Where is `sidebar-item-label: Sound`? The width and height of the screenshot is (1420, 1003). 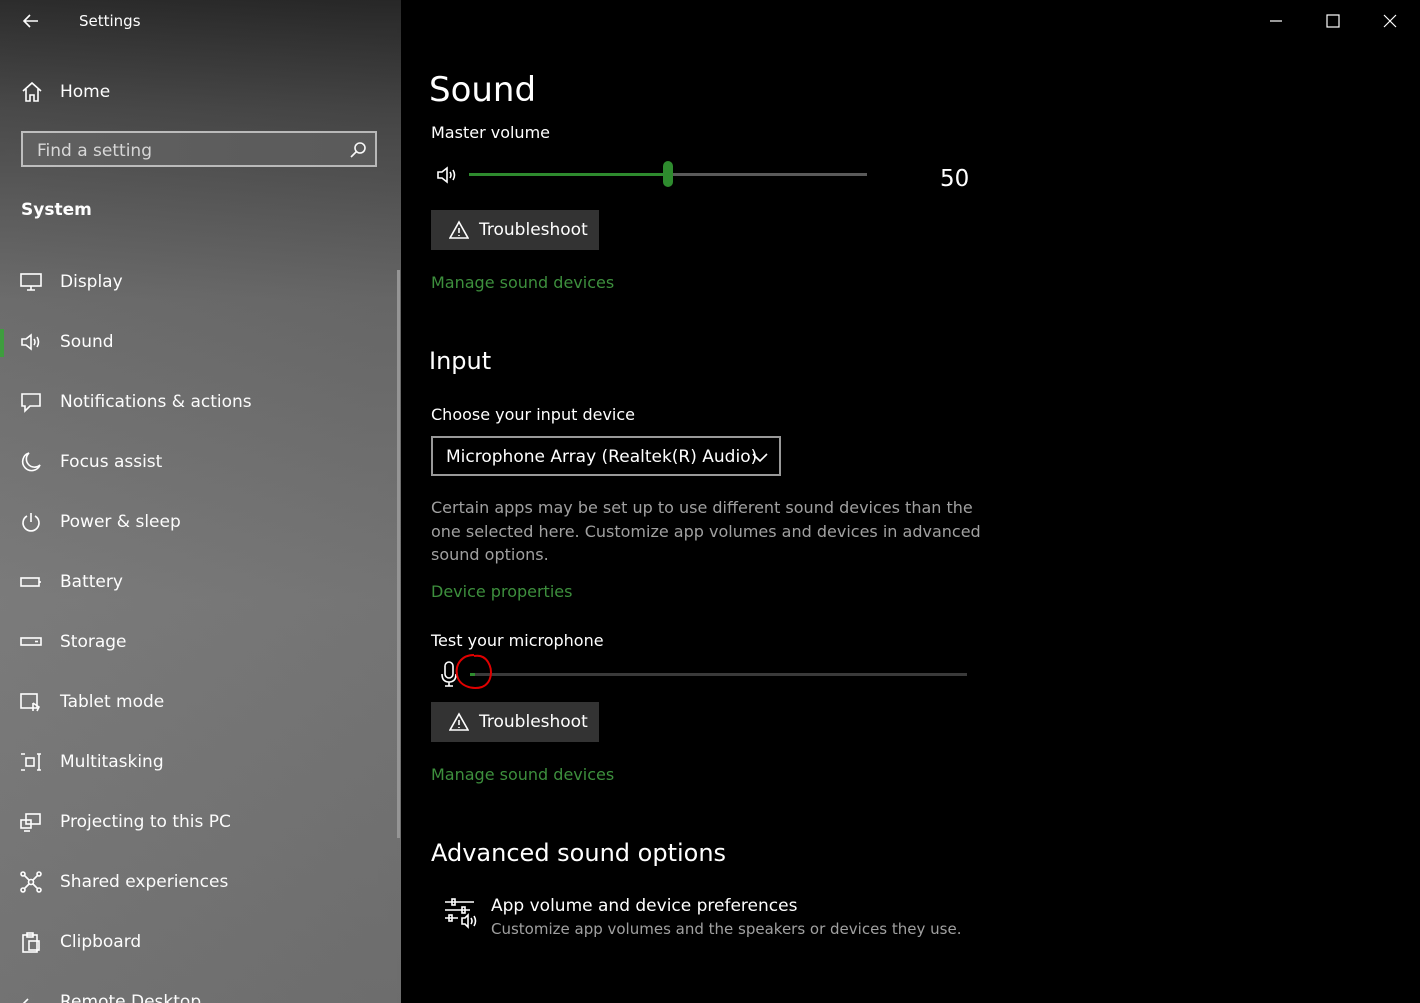 sidebar-item-label: Sound is located at coordinates (87, 342).